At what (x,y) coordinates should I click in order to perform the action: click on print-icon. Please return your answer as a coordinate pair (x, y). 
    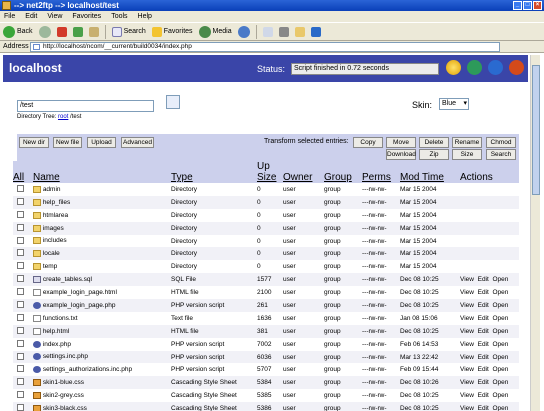
    Looking at the image, I should click on (283, 31).